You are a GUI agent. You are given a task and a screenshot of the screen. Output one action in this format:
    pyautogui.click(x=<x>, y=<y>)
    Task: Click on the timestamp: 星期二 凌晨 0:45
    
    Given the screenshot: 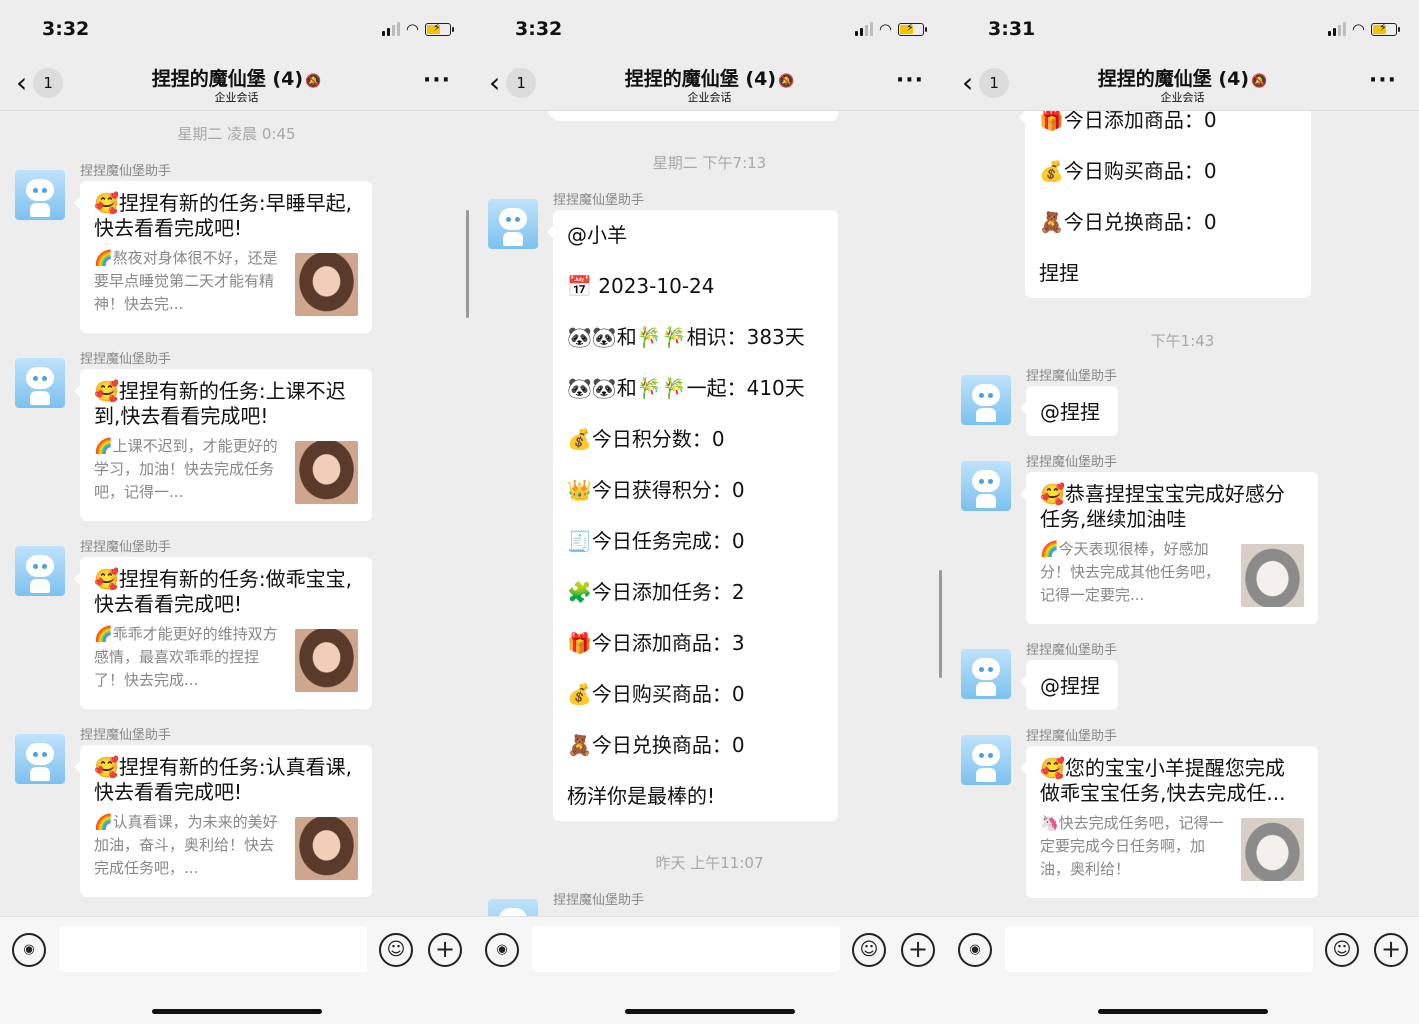 What is the action you would take?
    pyautogui.click(x=236, y=134)
    